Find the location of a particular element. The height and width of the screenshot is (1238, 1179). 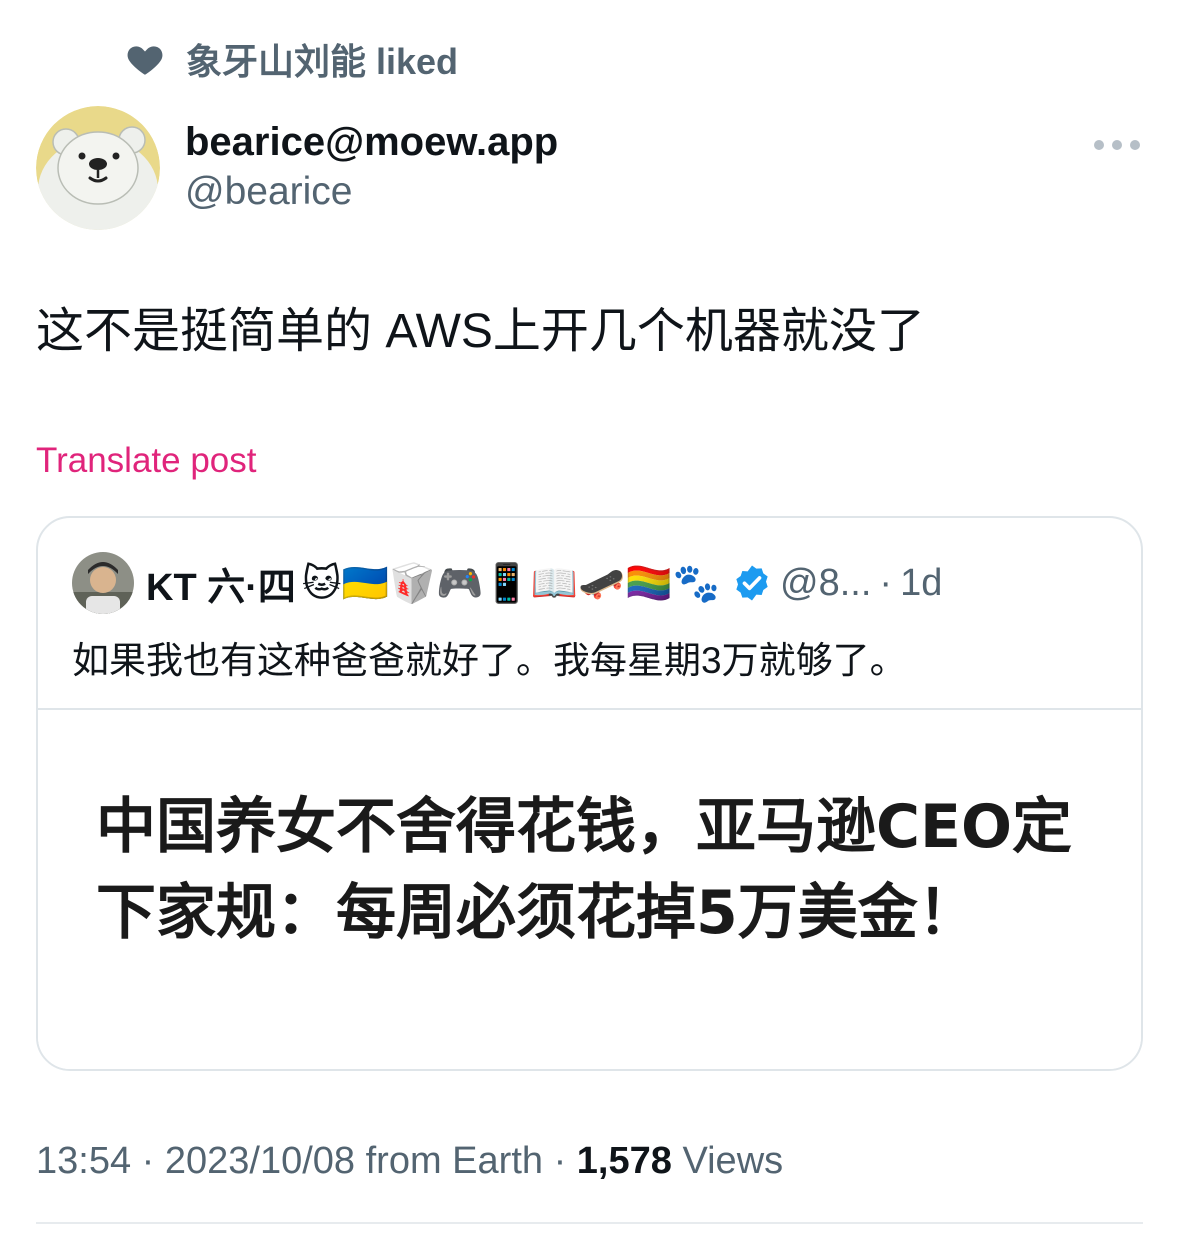

social-context-text: 象牙山刘能 liked is located at coordinates (322, 61).